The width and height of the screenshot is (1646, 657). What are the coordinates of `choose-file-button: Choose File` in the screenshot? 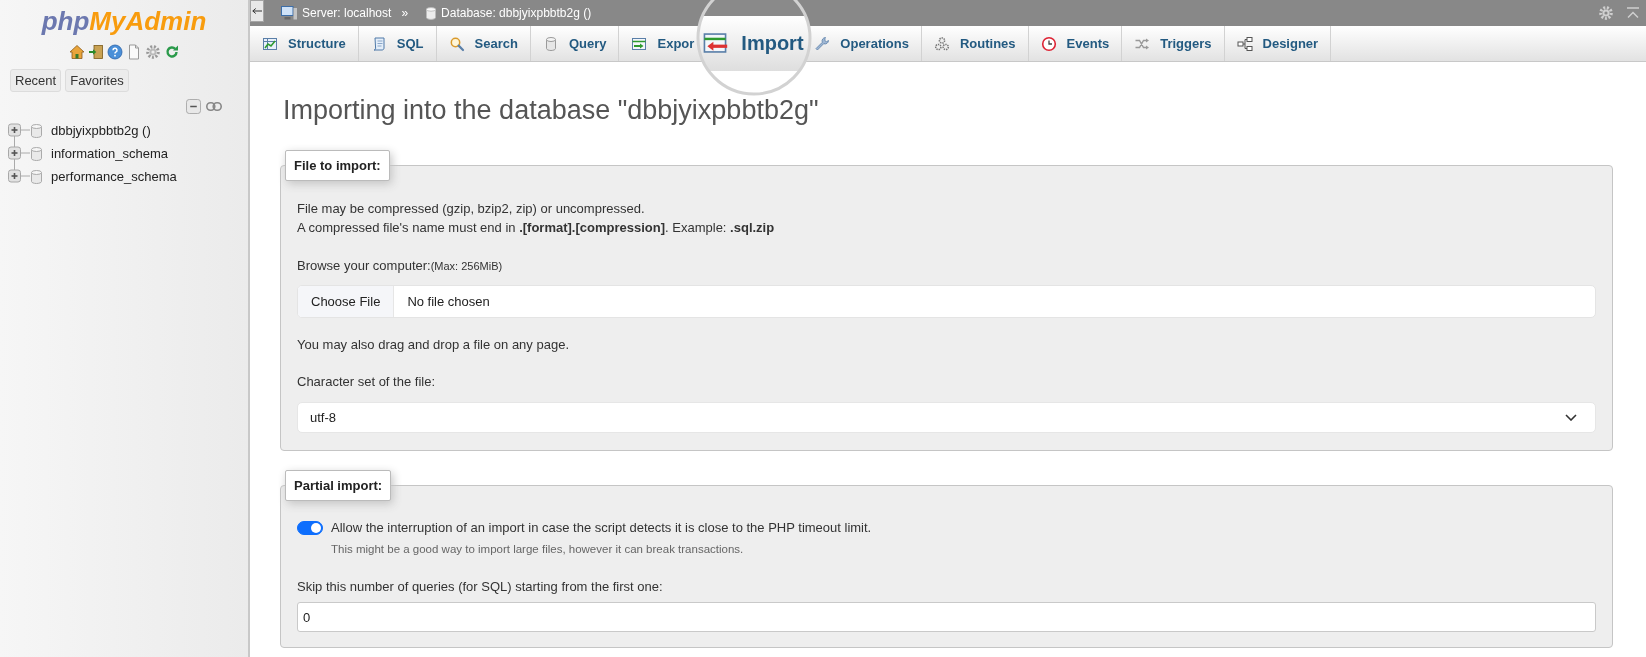 It's located at (346, 301).